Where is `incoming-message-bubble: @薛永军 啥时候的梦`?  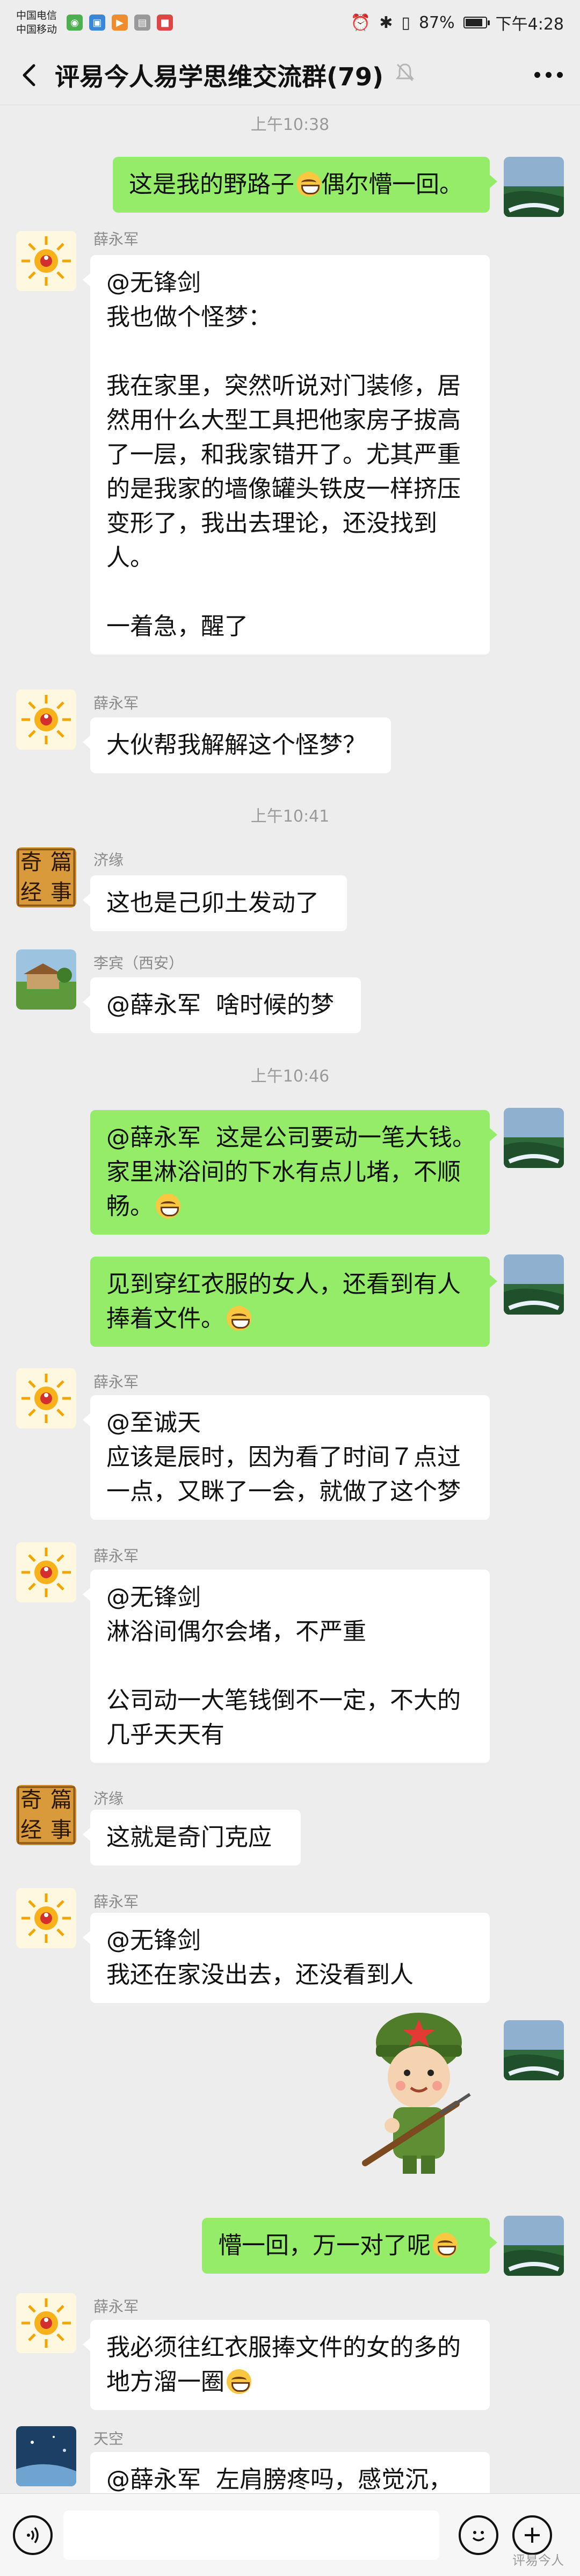 incoming-message-bubble: @薛永军 啥时候的梦 is located at coordinates (222, 1005).